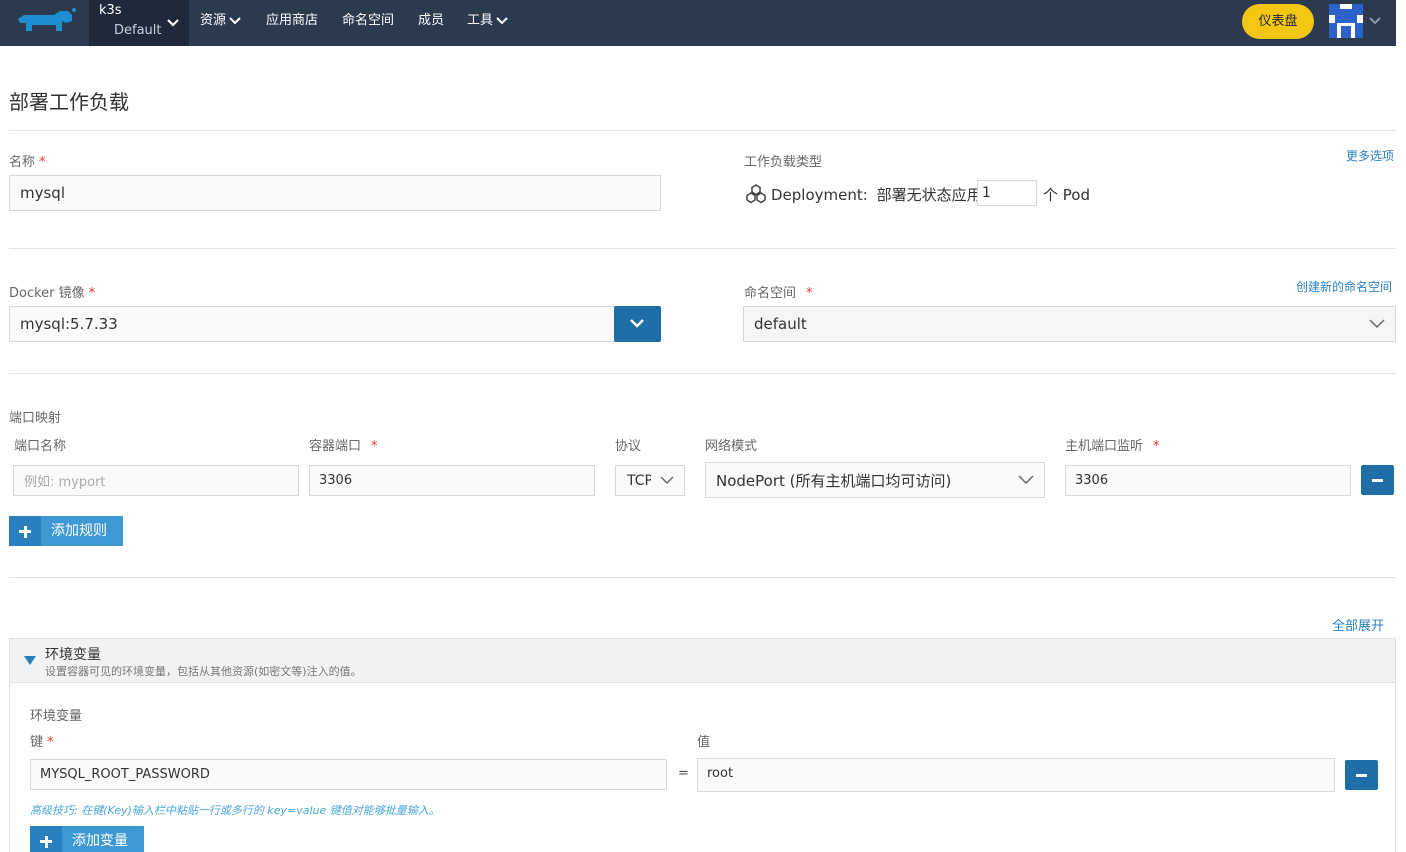 The width and height of the screenshot is (1406, 852). Describe the element at coordinates (125, 774) in the screenshot. I see `env-key-value: MYSQL_ROOT_PASSWORD` at that location.